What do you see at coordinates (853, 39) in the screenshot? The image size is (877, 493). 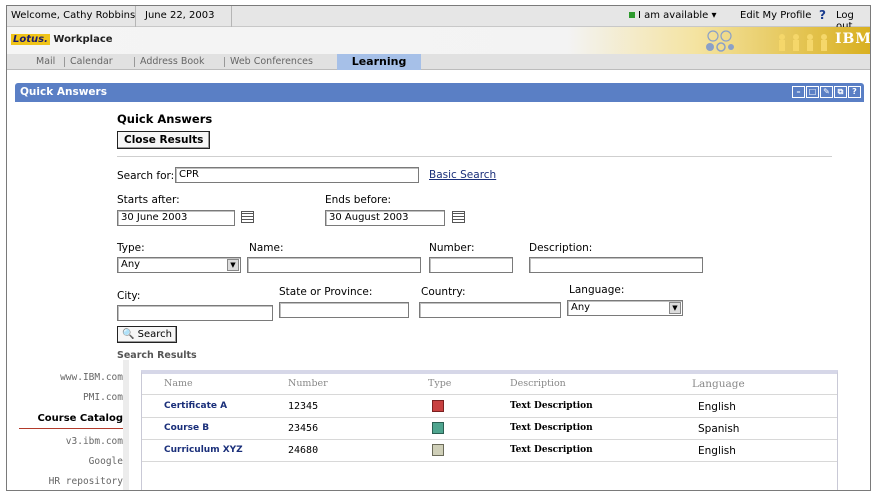 I see `ibm-logo: IBM.` at bounding box center [853, 39].